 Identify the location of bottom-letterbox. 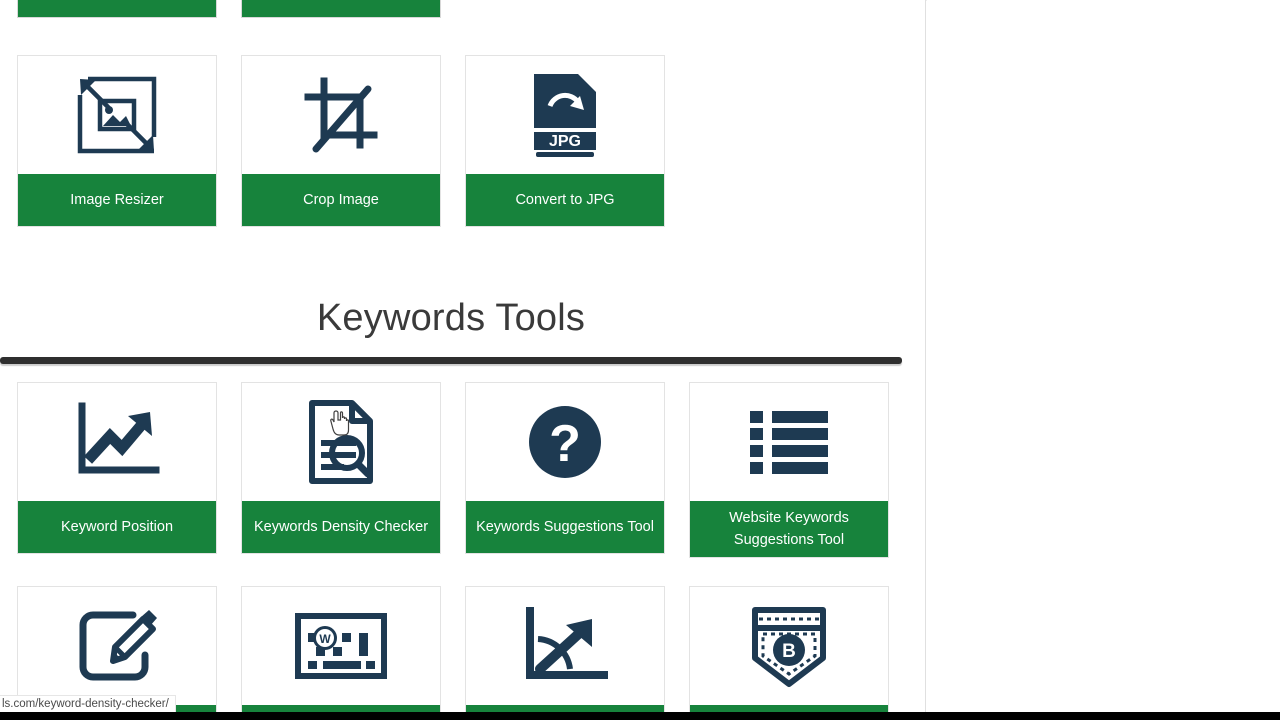
(640, 716).